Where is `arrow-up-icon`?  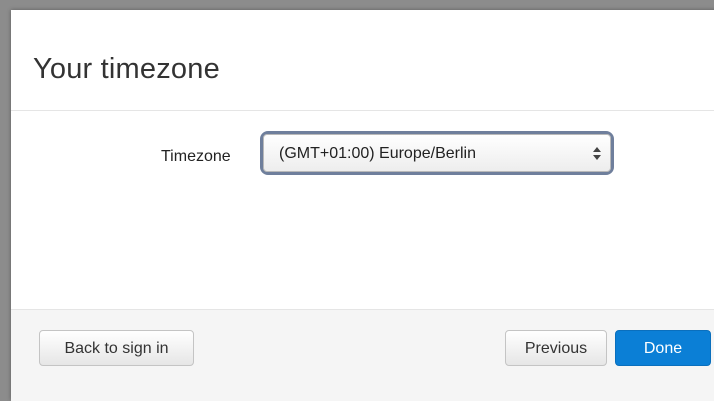
arrow-up-icon is located at coordinates (597, 149).